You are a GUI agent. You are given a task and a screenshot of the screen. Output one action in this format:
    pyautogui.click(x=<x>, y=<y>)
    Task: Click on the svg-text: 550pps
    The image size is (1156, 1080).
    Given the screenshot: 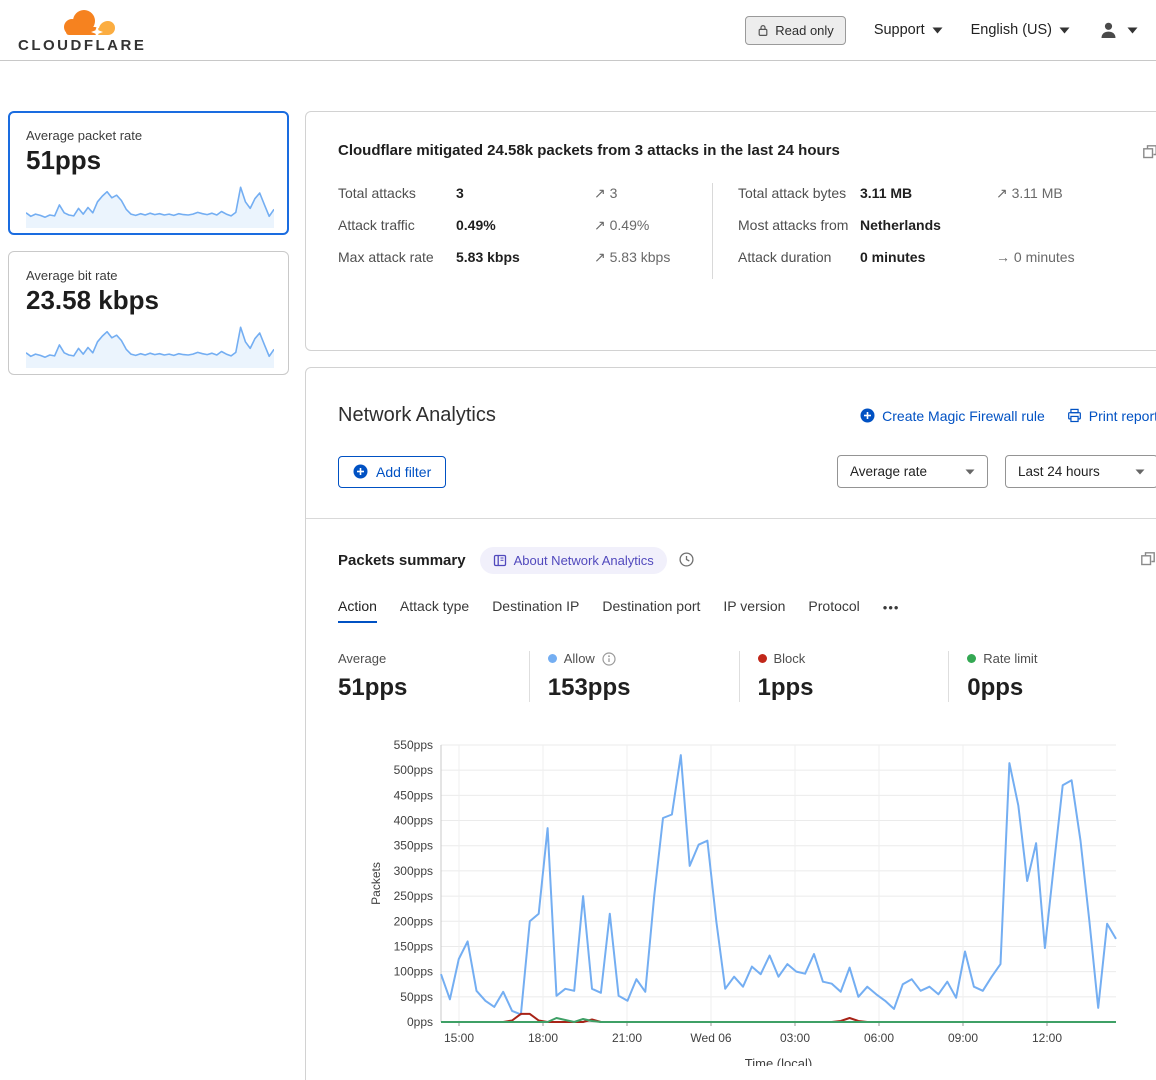 What is the action you would take?
    pyautogui.click(x=413, y=745)
    